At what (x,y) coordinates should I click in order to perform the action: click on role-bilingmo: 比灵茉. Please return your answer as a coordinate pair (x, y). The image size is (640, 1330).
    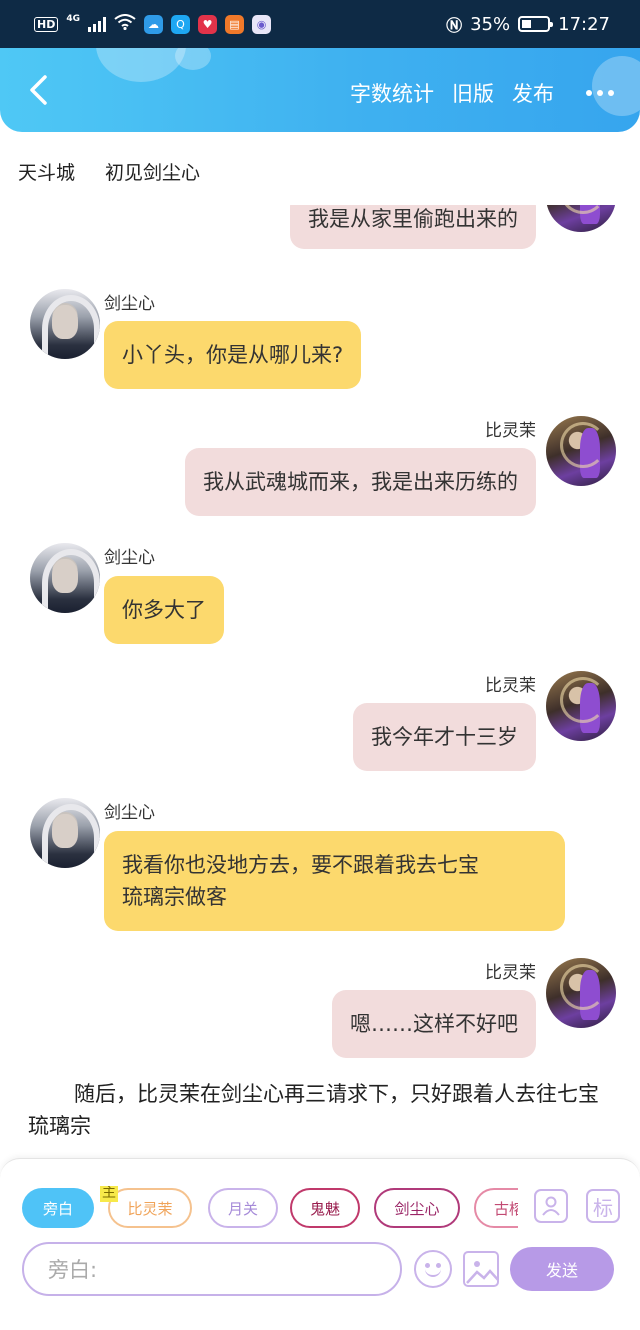
    Looking at the image, I should click on (150, 1208).